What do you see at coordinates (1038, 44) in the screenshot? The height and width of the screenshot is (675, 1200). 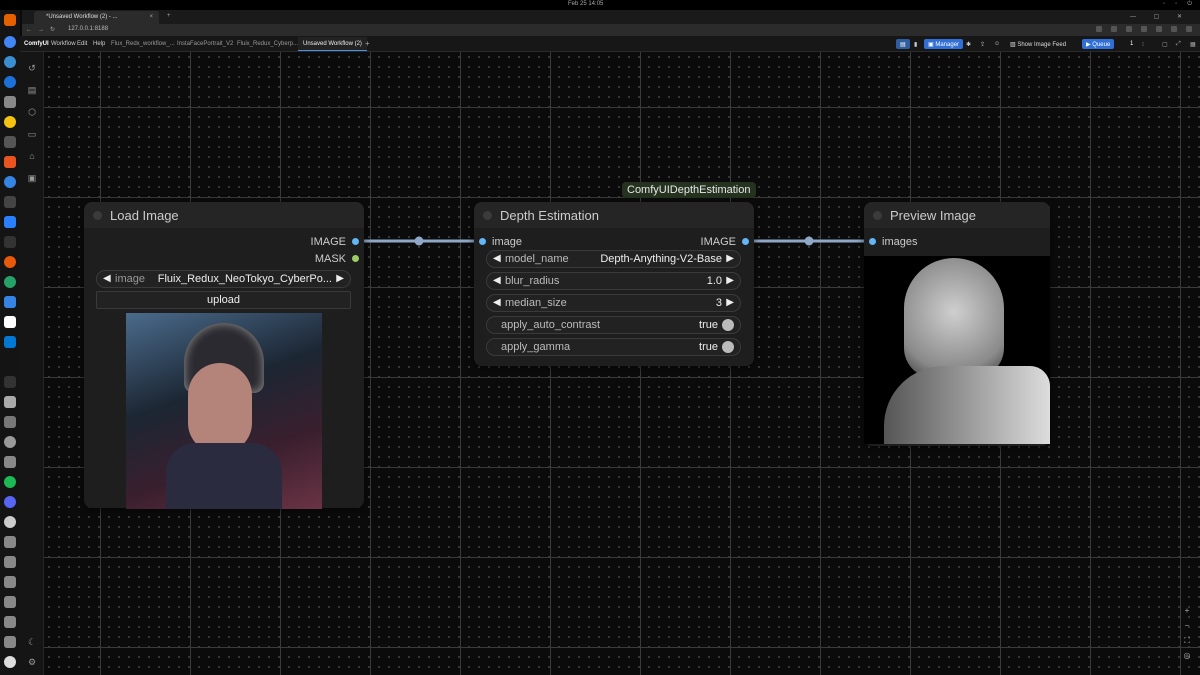 I see `show-image-feed-button: ▧ Show Image Feed` at bounding box center [1038, 44].